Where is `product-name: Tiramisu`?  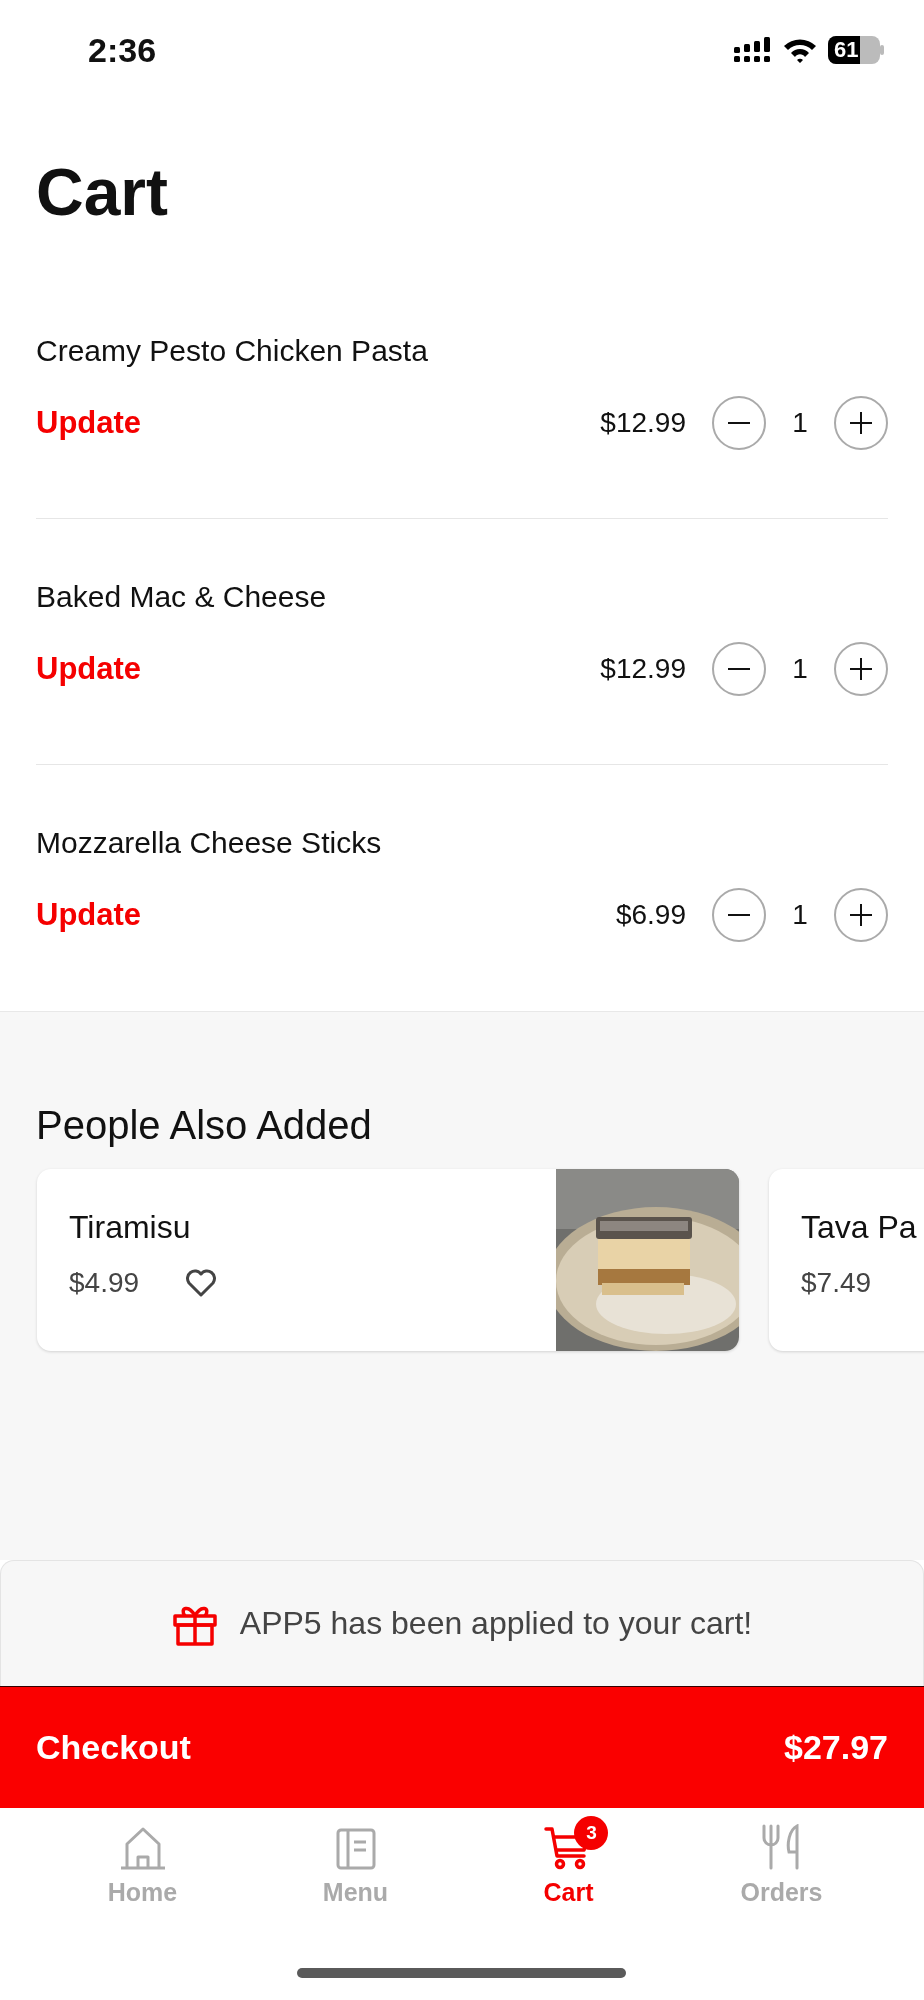
product-name: Tiramisu is located at coordinates (130, 1227).